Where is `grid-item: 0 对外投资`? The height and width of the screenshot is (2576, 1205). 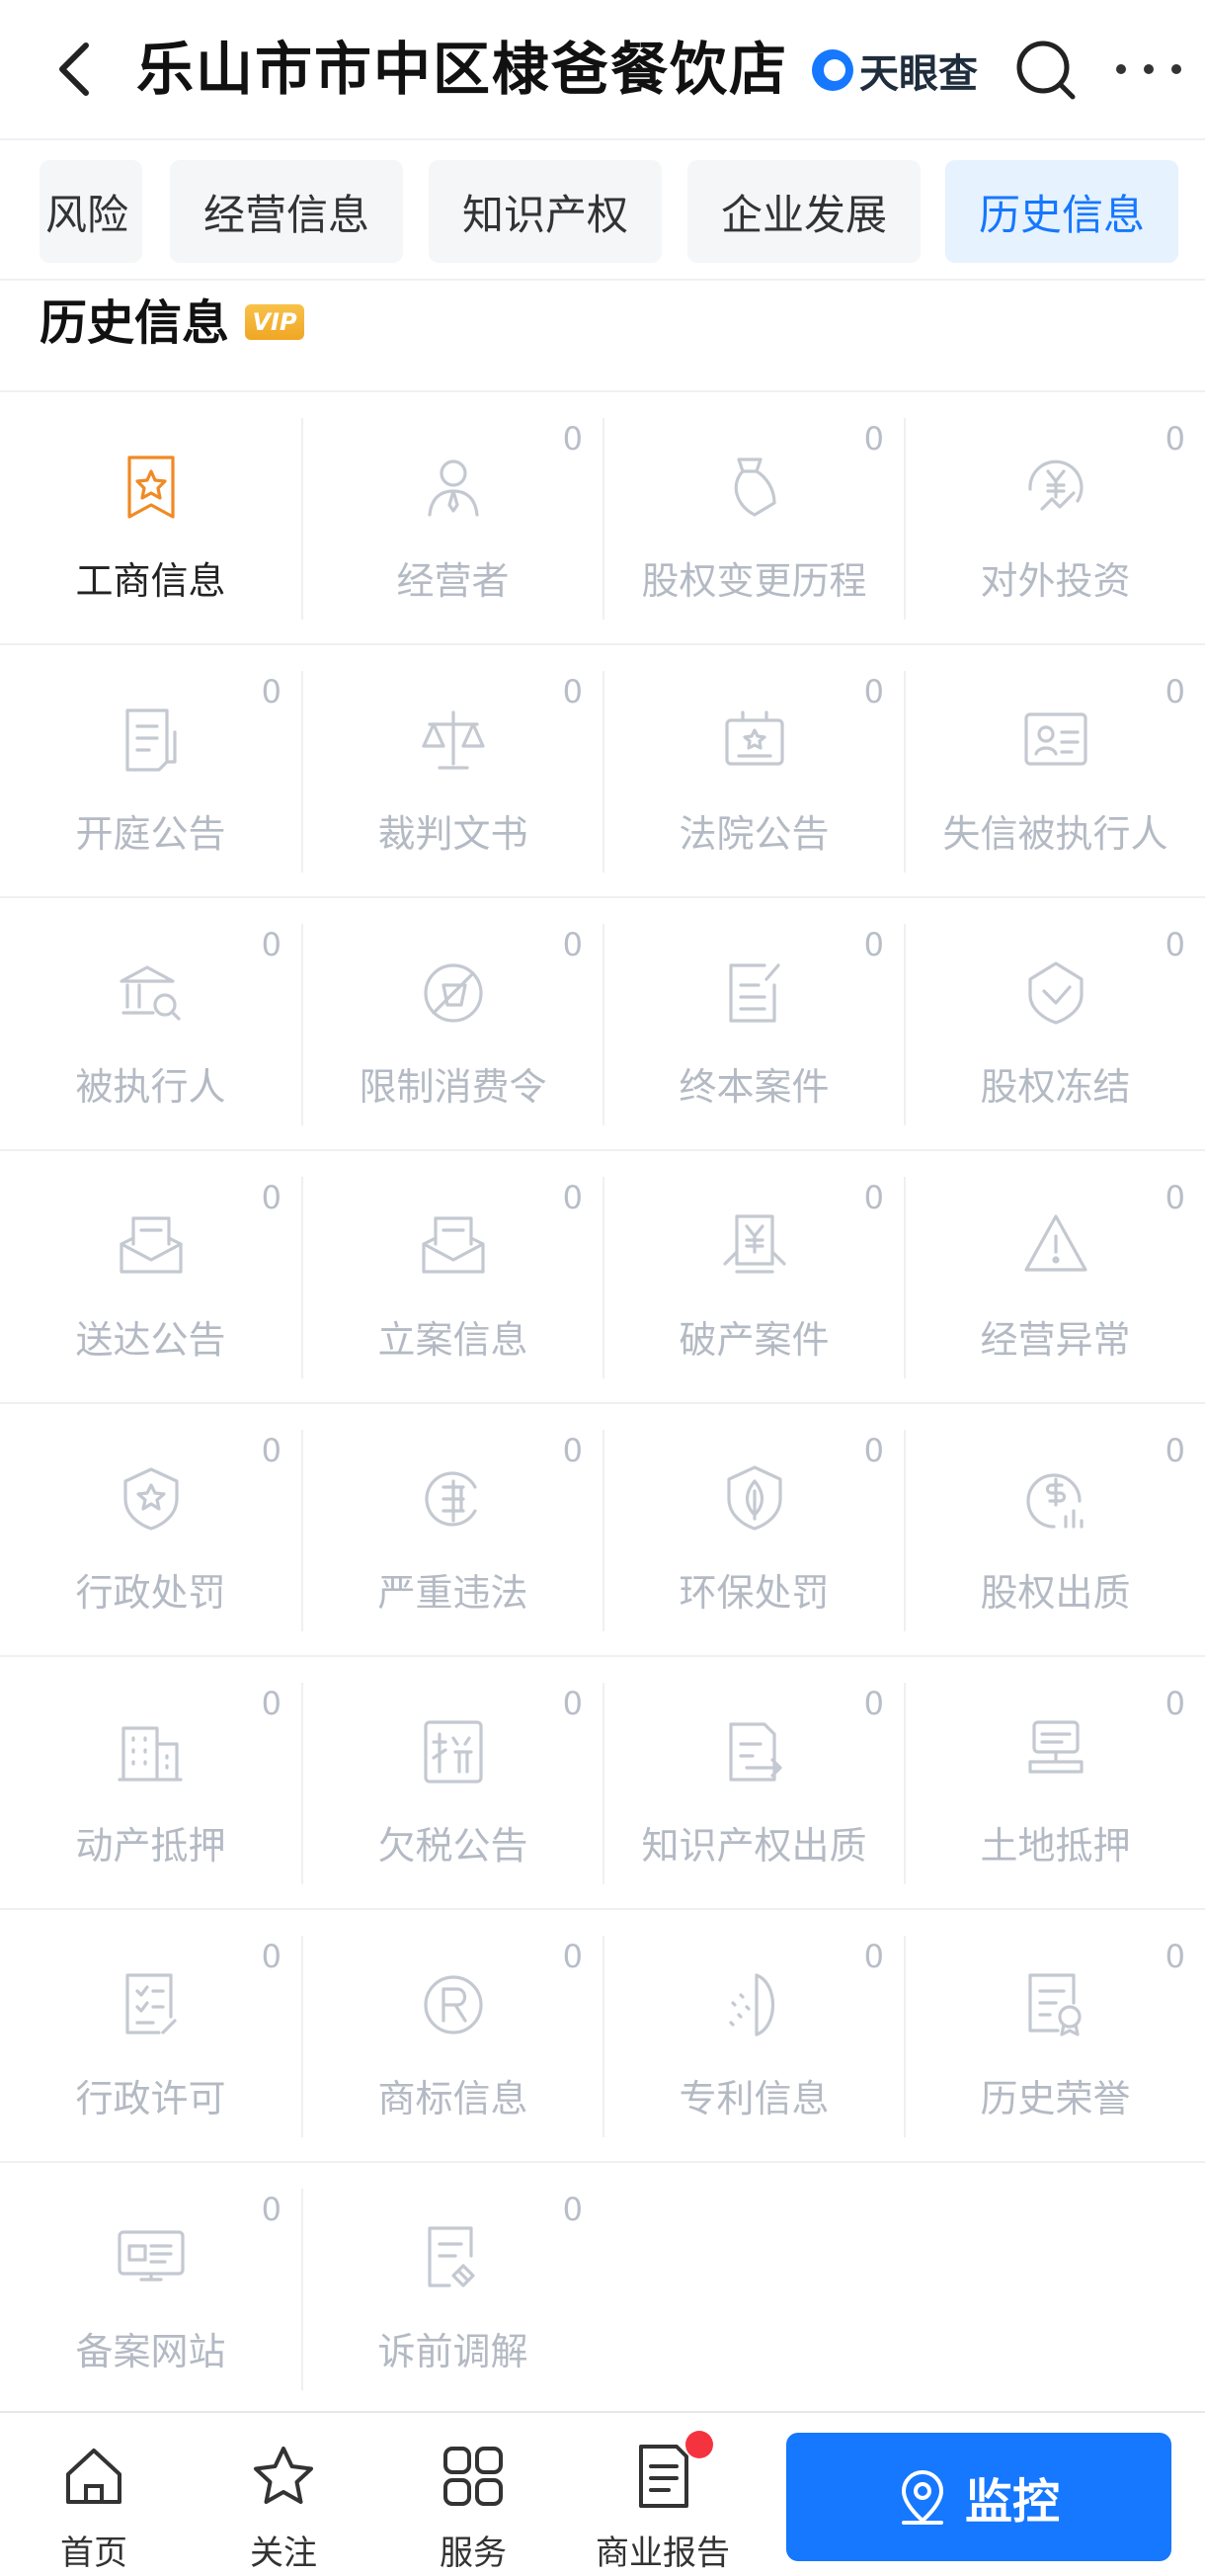
grid-item: 0 对外投资 is located at coordinates (1054, 519).